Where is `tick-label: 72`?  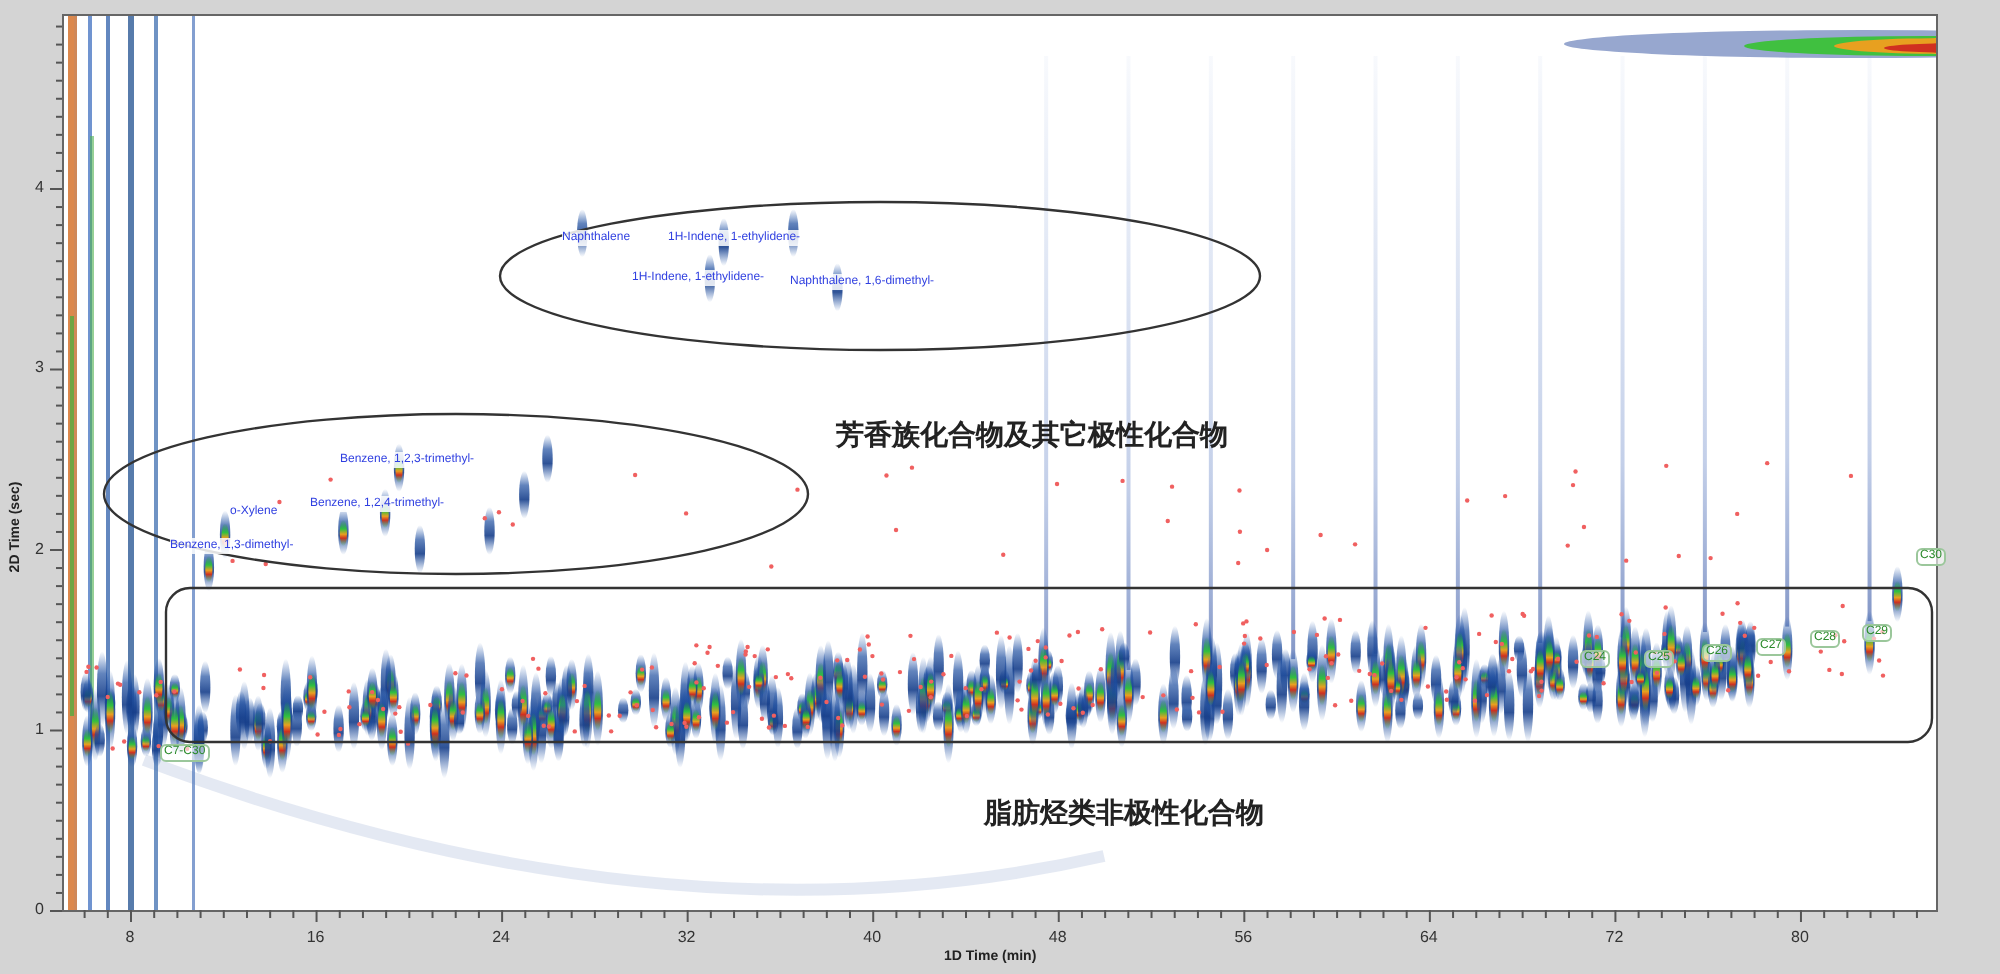
tick-label: 72 is located at coordinates (1614, 937).